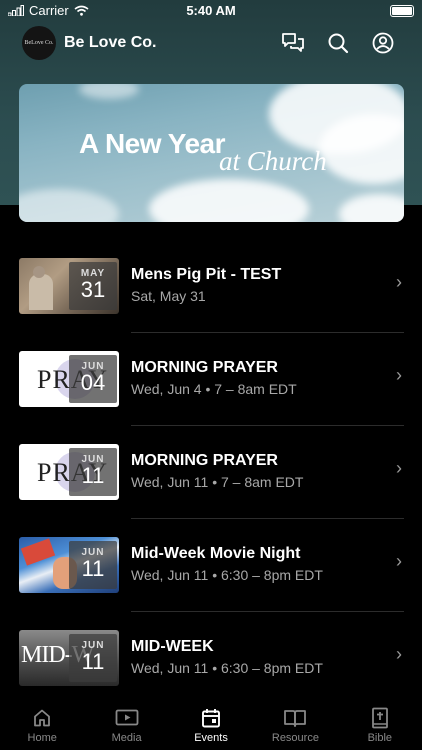 This screenshot has width=422, height=750. I want to click on tab-resource: Resource, so click(295, 724).